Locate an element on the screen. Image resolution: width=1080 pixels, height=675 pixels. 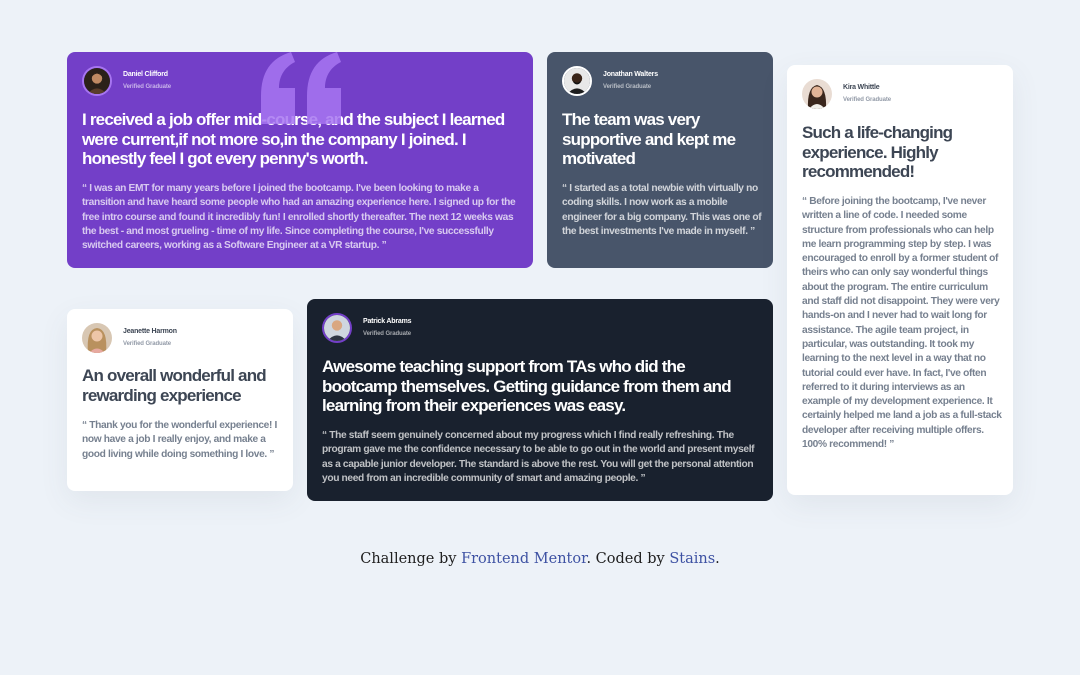
frontend-mentor-link: Frontend Mentor is located at coordinates (523, 559).